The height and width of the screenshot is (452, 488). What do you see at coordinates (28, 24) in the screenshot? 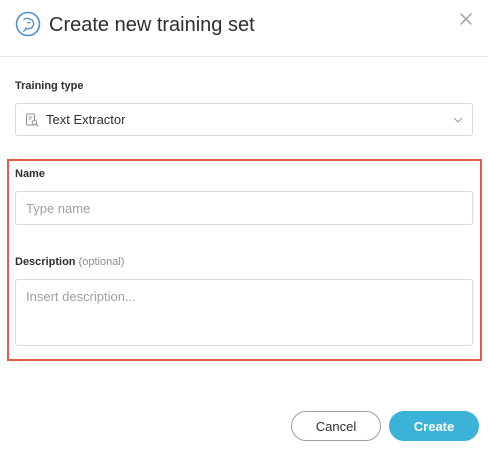
I see `brain-icon` at bounding box center [28, 24].